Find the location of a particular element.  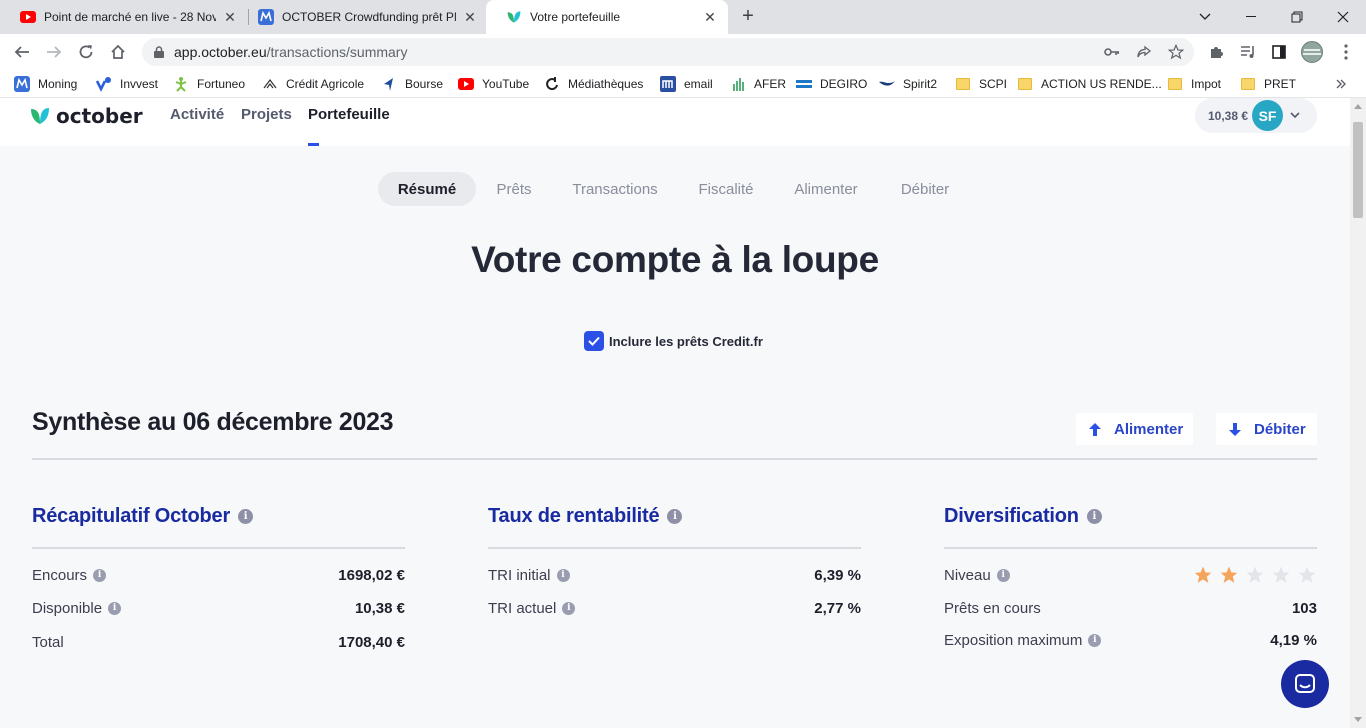

bookmark-youtube: YouTube is located at coordinates (493, 84).